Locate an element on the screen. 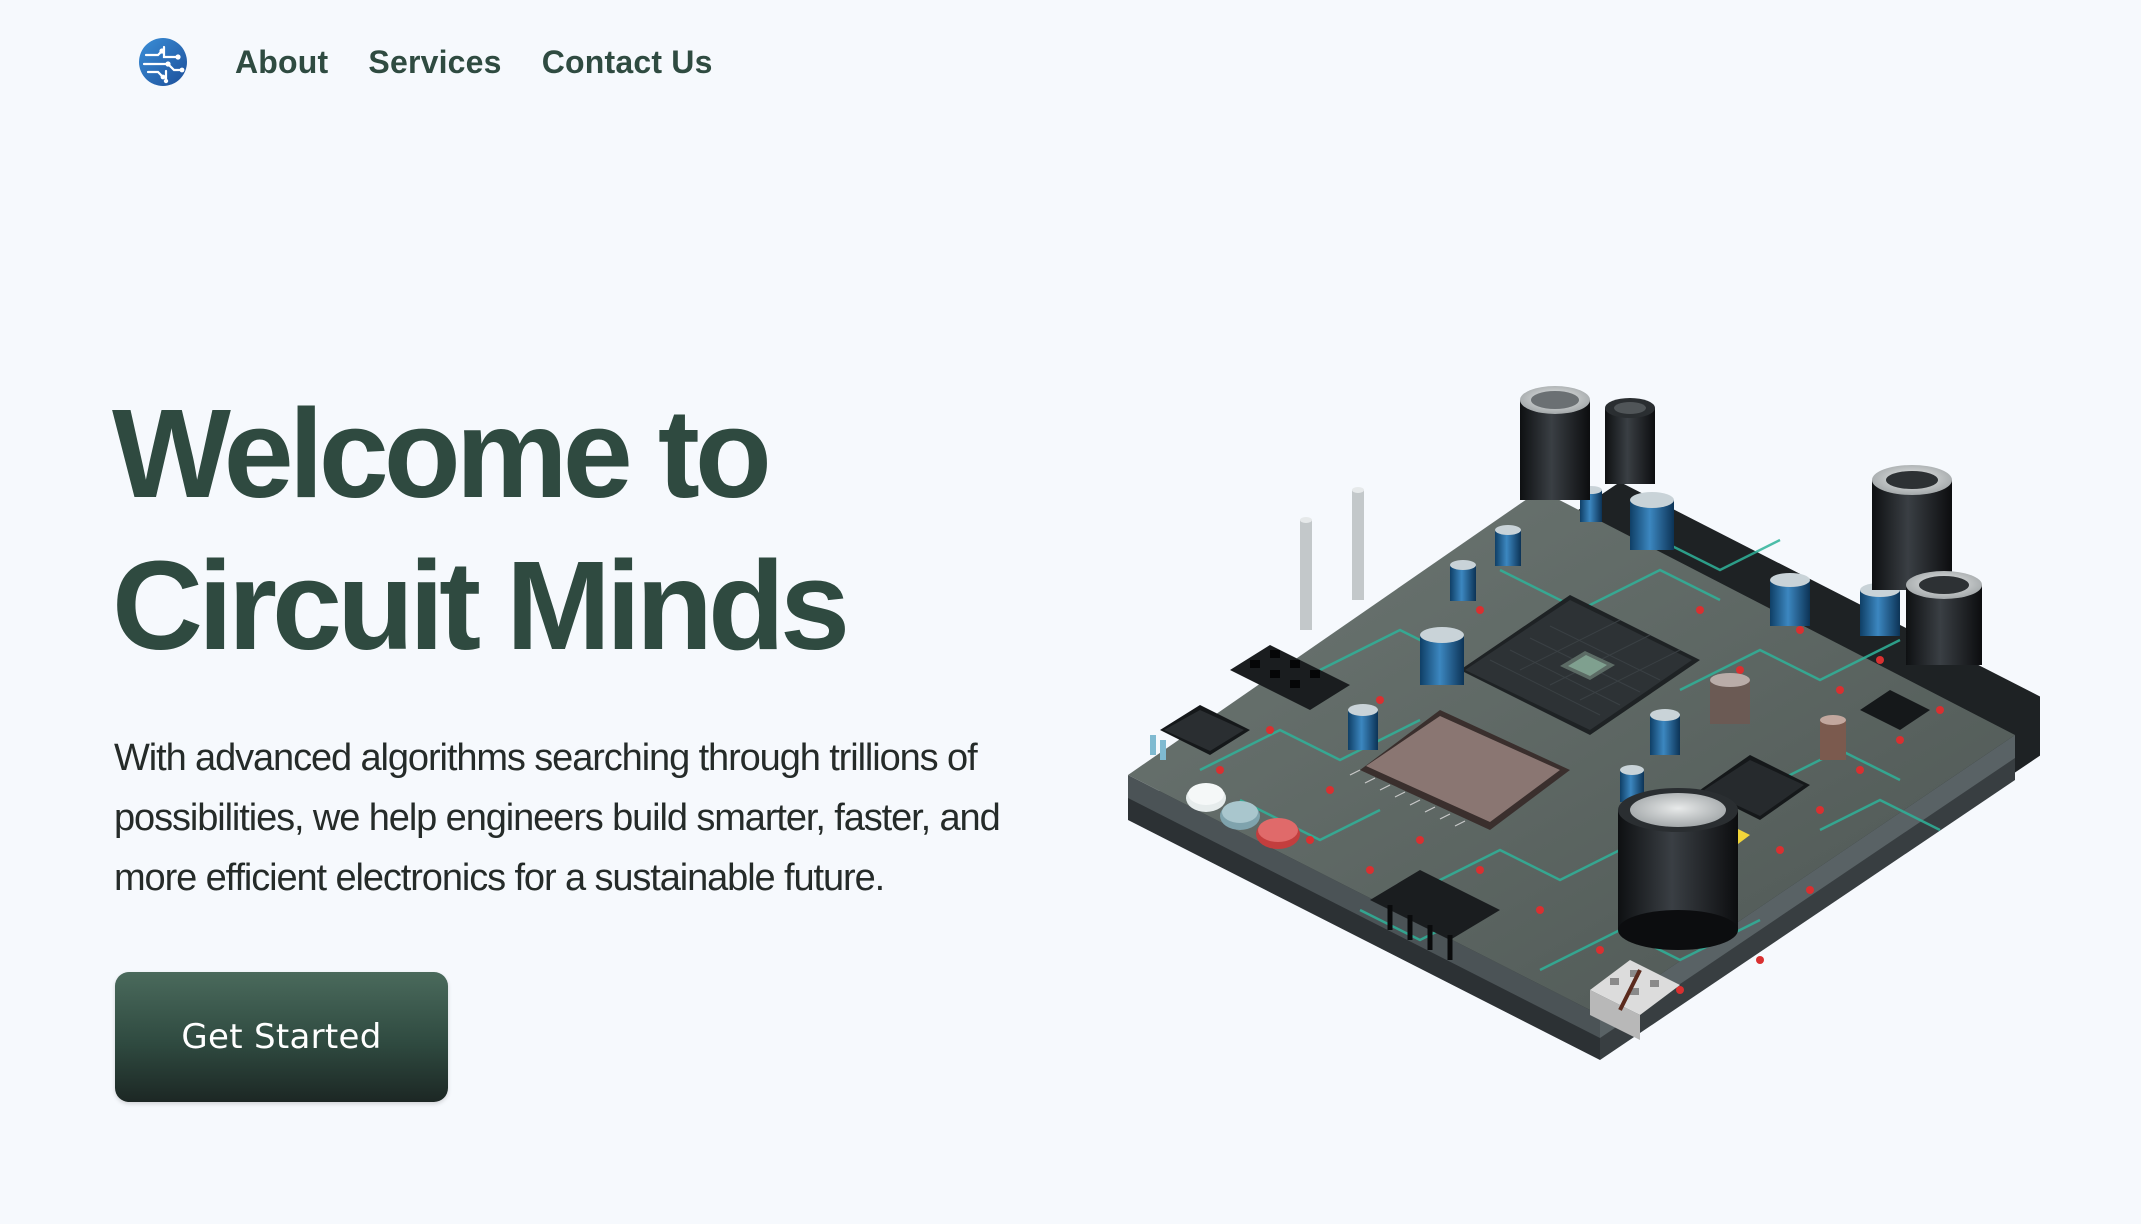 Image resolution: width=2141 pixels, height=1224 pixels. nav-link-about: About is located at coordinates (281, 62).